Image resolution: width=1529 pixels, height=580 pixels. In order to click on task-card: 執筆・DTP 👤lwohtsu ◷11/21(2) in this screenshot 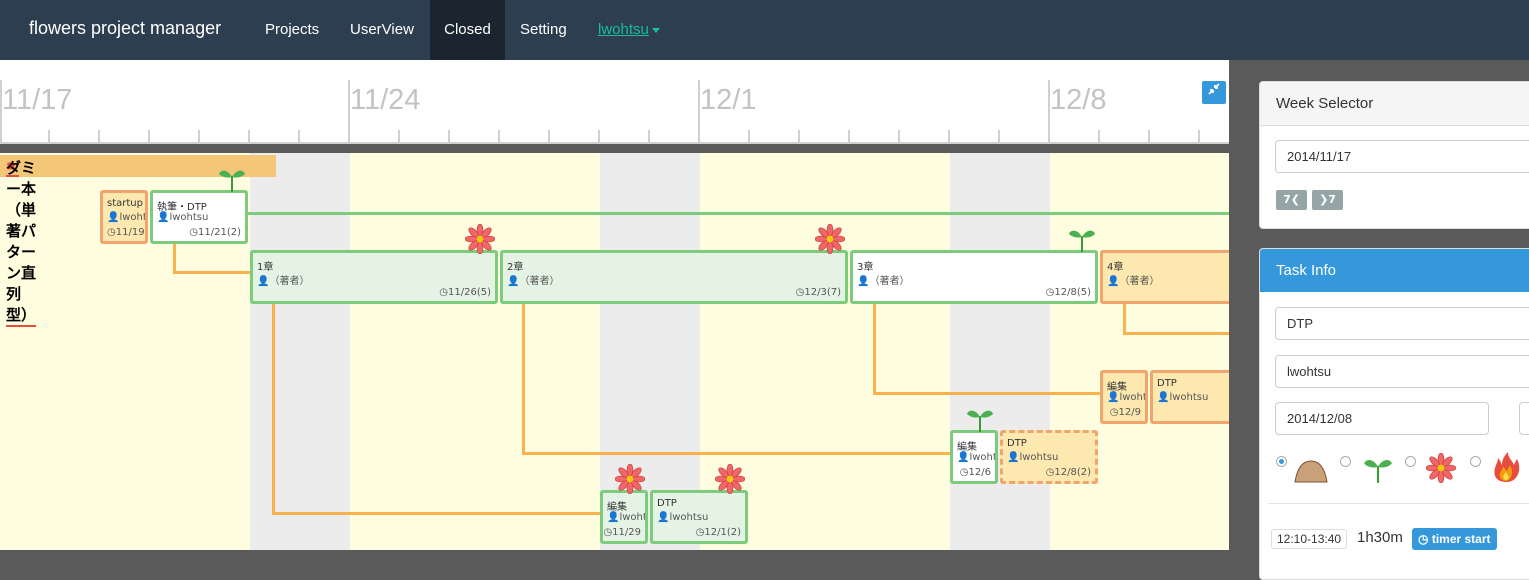, I will do `click(199, 217)`.